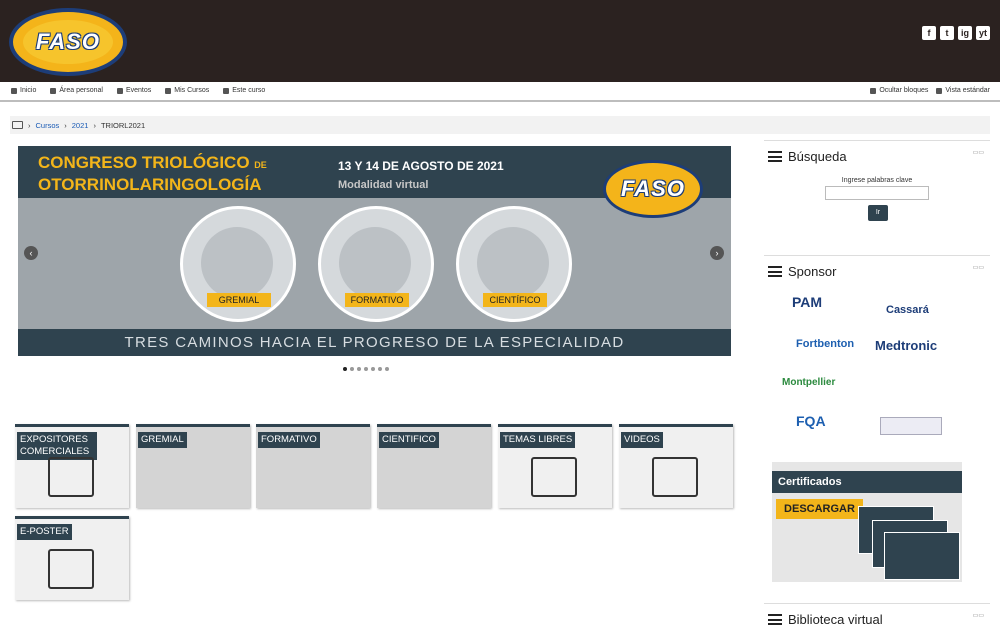 This screenshot has height=643, width=1000. What do you see at coordinates (911, 426) in the screenshot?
I see `sponsor-association-logo` at bounding box center [911, 426].